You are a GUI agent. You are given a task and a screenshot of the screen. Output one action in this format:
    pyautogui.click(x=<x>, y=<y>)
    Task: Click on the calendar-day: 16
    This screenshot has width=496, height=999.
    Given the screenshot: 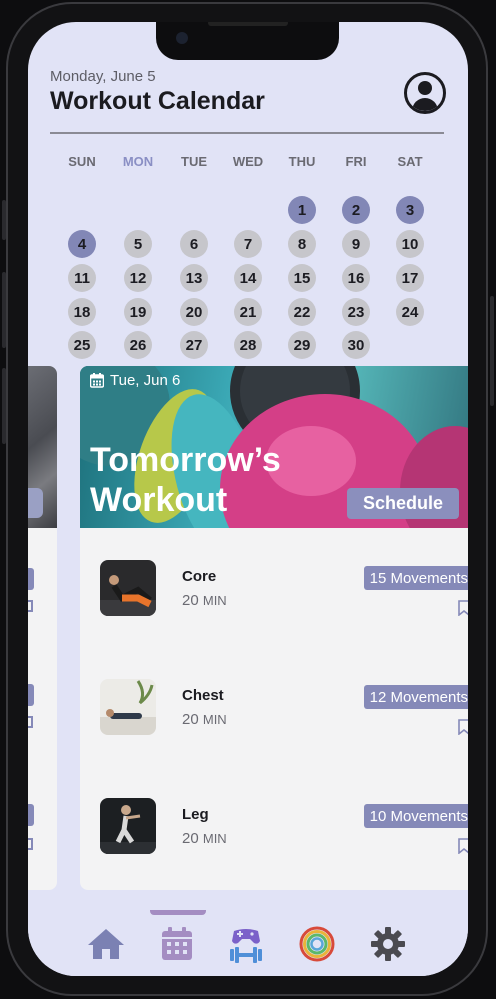 What is the action you would take?
    pyautogui.click(x=356, y=278)
    